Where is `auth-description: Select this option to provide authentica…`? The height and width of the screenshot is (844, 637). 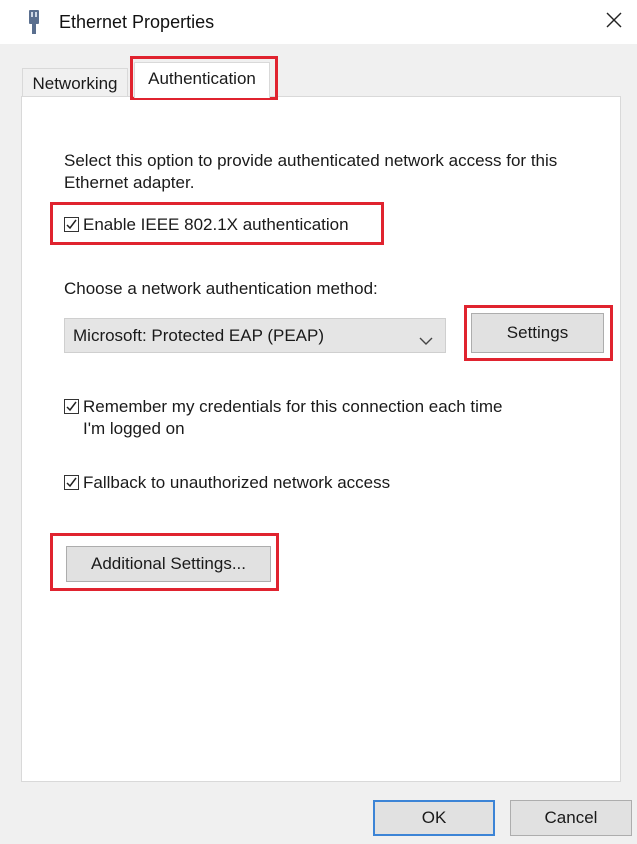
auth-description: Select this option to provide authentica… is located at coordinates (311, 171).